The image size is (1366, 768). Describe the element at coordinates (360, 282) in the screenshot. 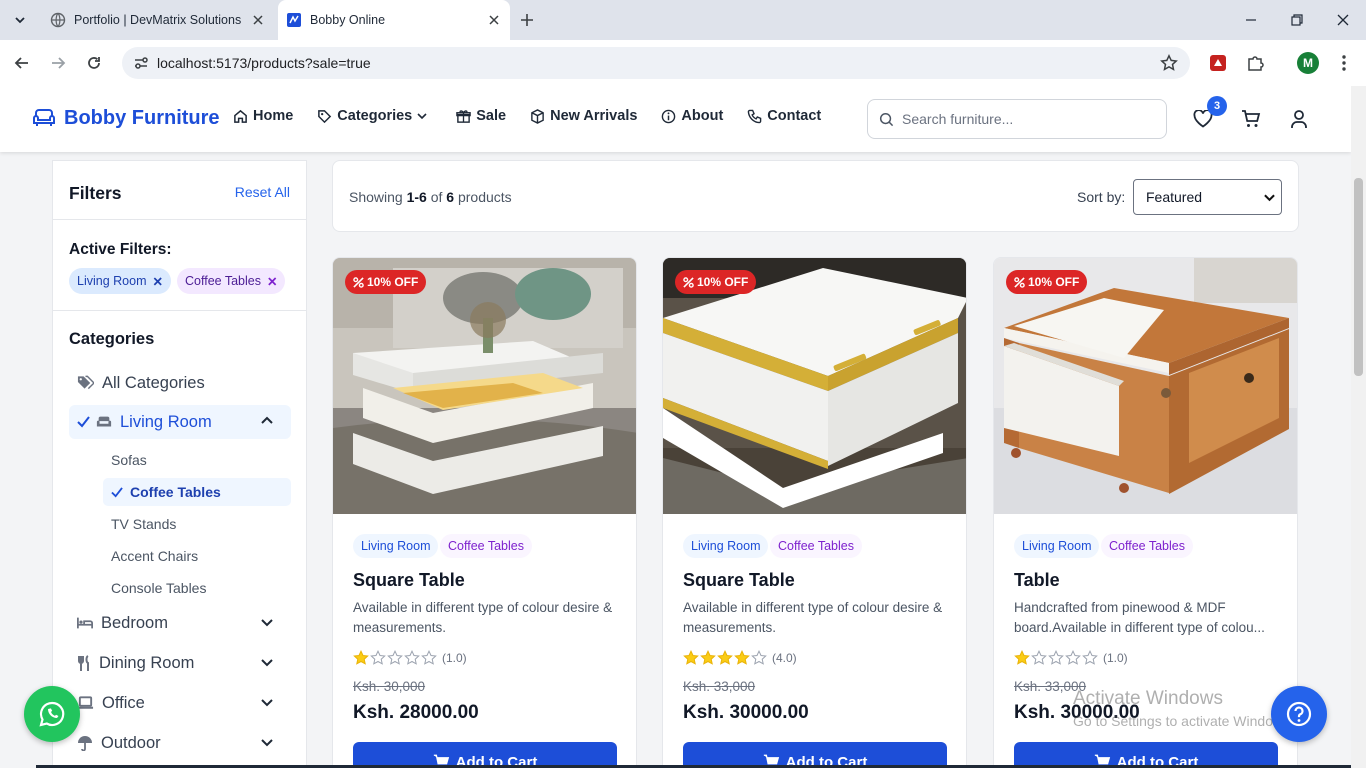

I see `percent-icon` at that location.